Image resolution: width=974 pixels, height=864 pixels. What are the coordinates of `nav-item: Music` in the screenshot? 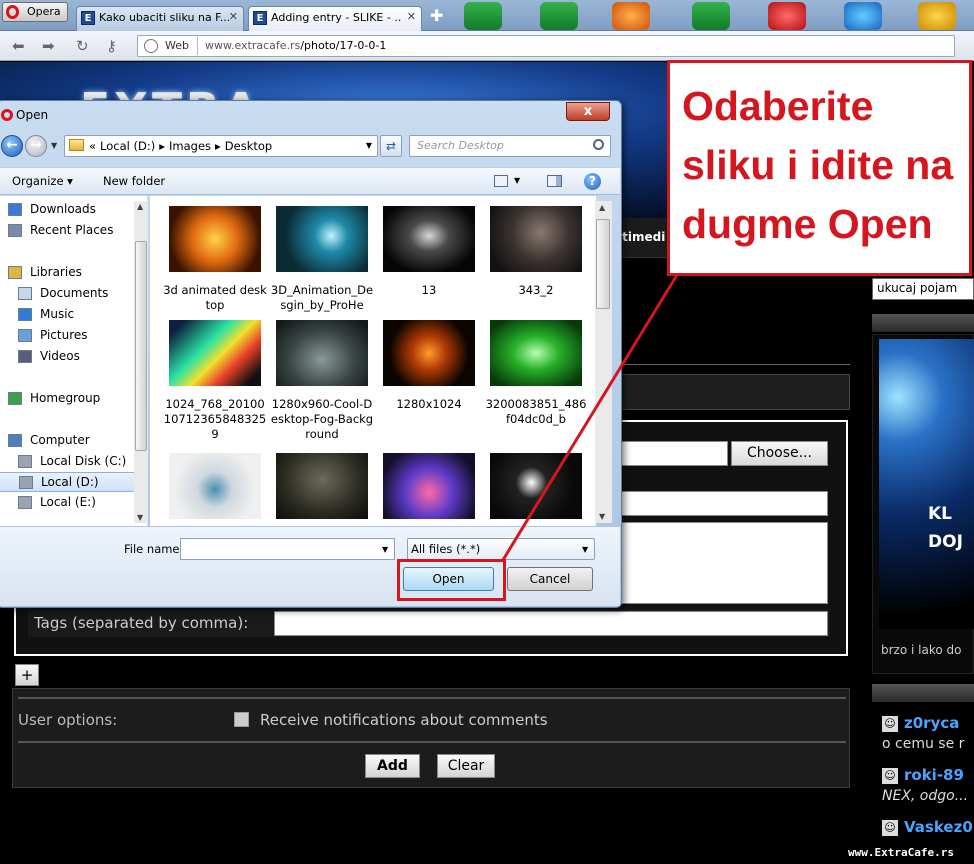 It's located at (68, 315).